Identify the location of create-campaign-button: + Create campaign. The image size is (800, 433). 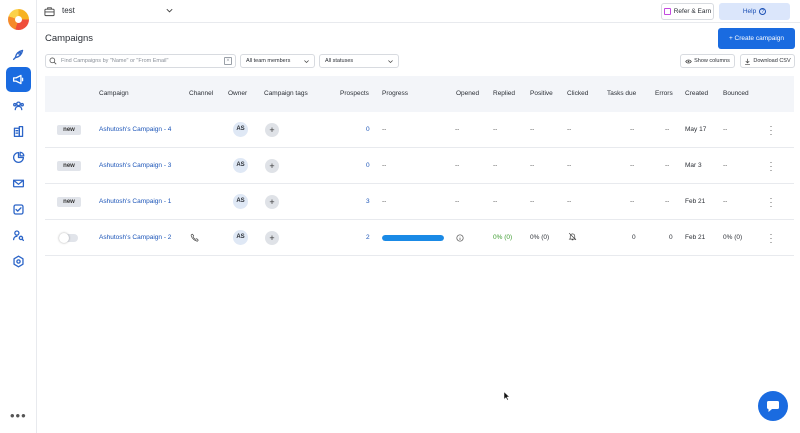
(756, 38).